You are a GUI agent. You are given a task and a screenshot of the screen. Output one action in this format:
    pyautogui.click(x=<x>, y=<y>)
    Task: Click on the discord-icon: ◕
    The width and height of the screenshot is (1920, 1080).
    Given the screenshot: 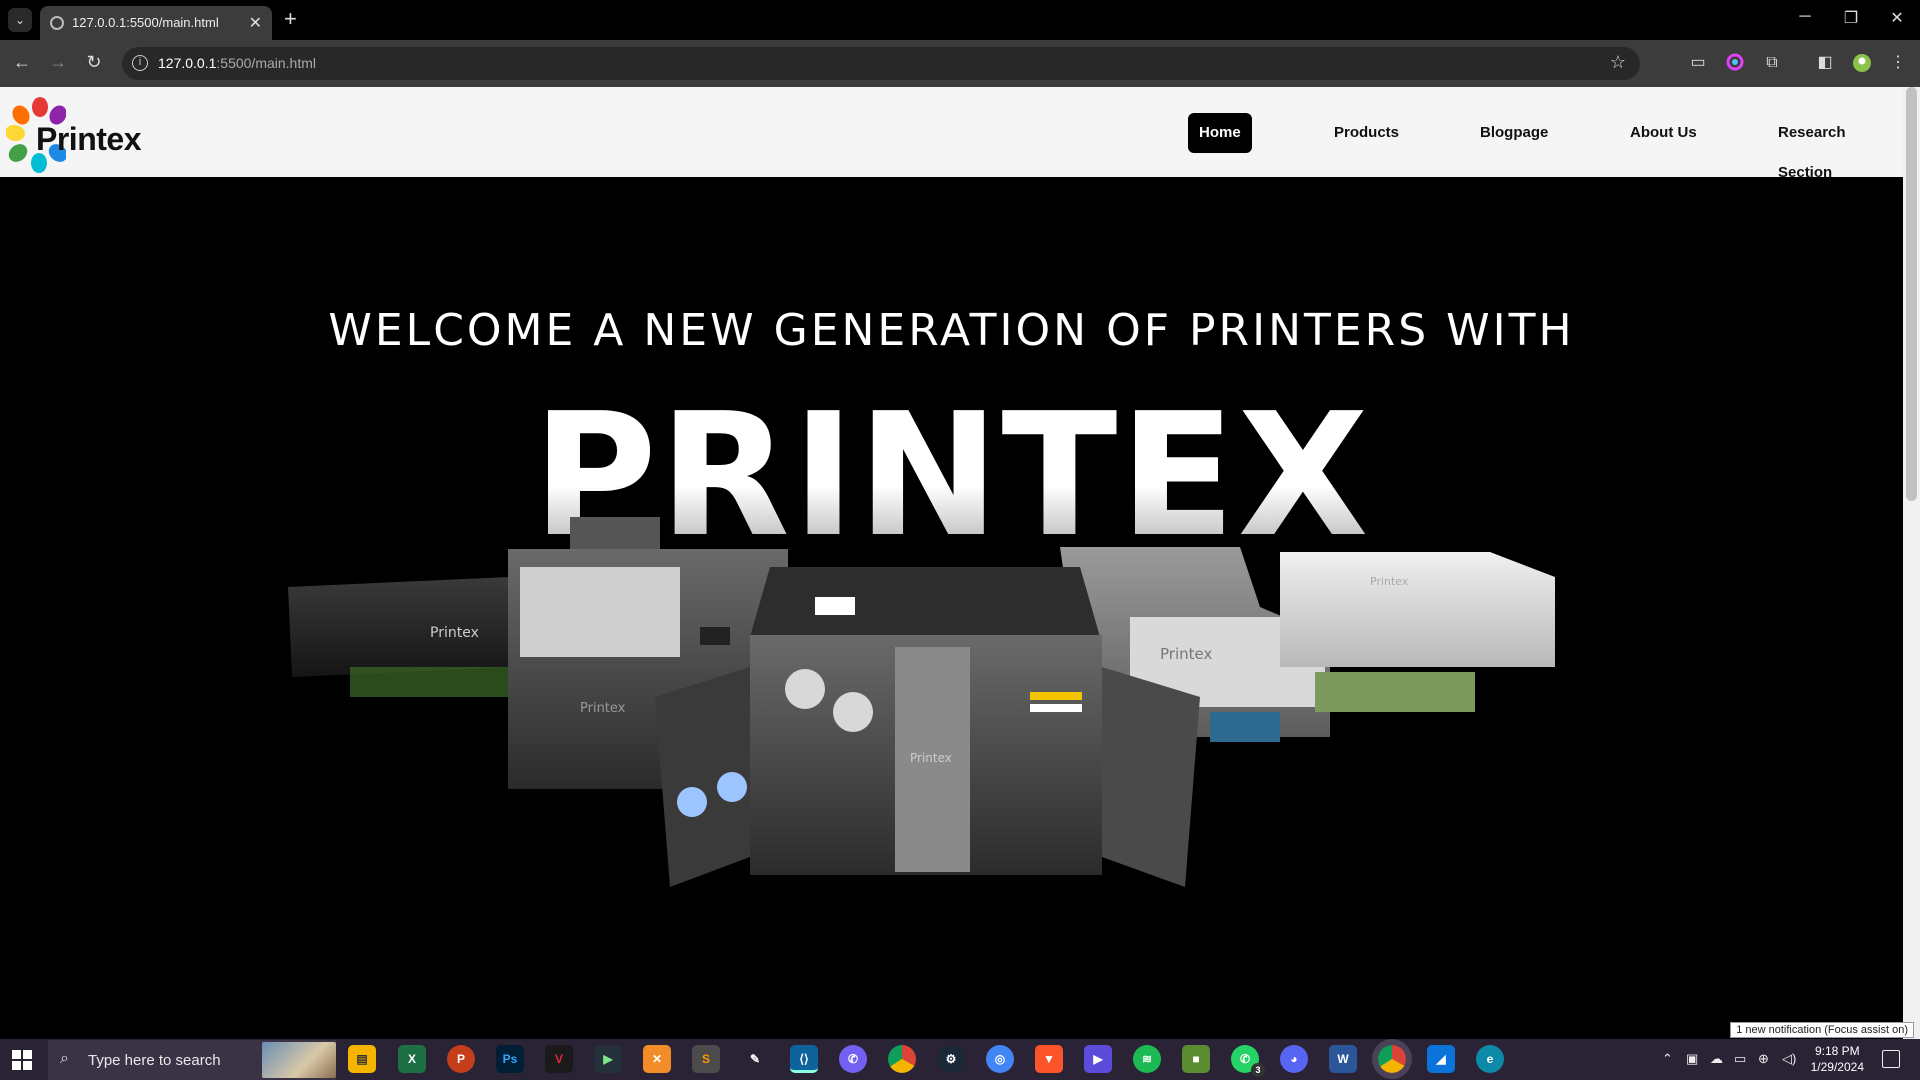 What is the action you would take?
    pyautogui.click(x=1294, y=1059)
    